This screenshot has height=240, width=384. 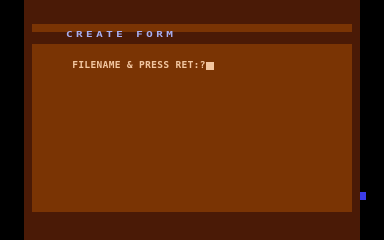 I want to click on filename-prompt: FILENAME & PRESS RET:?, so click(x=131, y=61).